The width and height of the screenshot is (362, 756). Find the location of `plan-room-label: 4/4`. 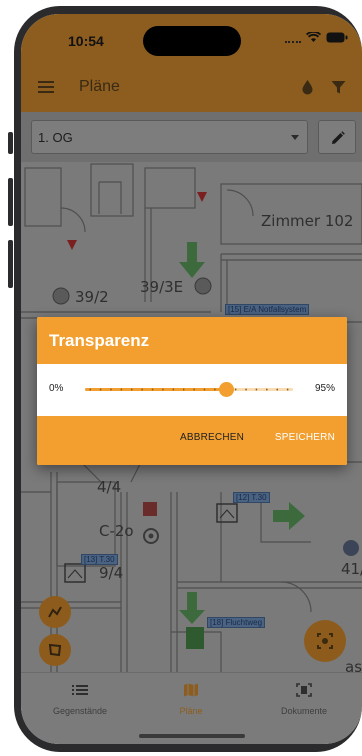

plan-room-label: 4/4 is located at coordinates (109, 487).